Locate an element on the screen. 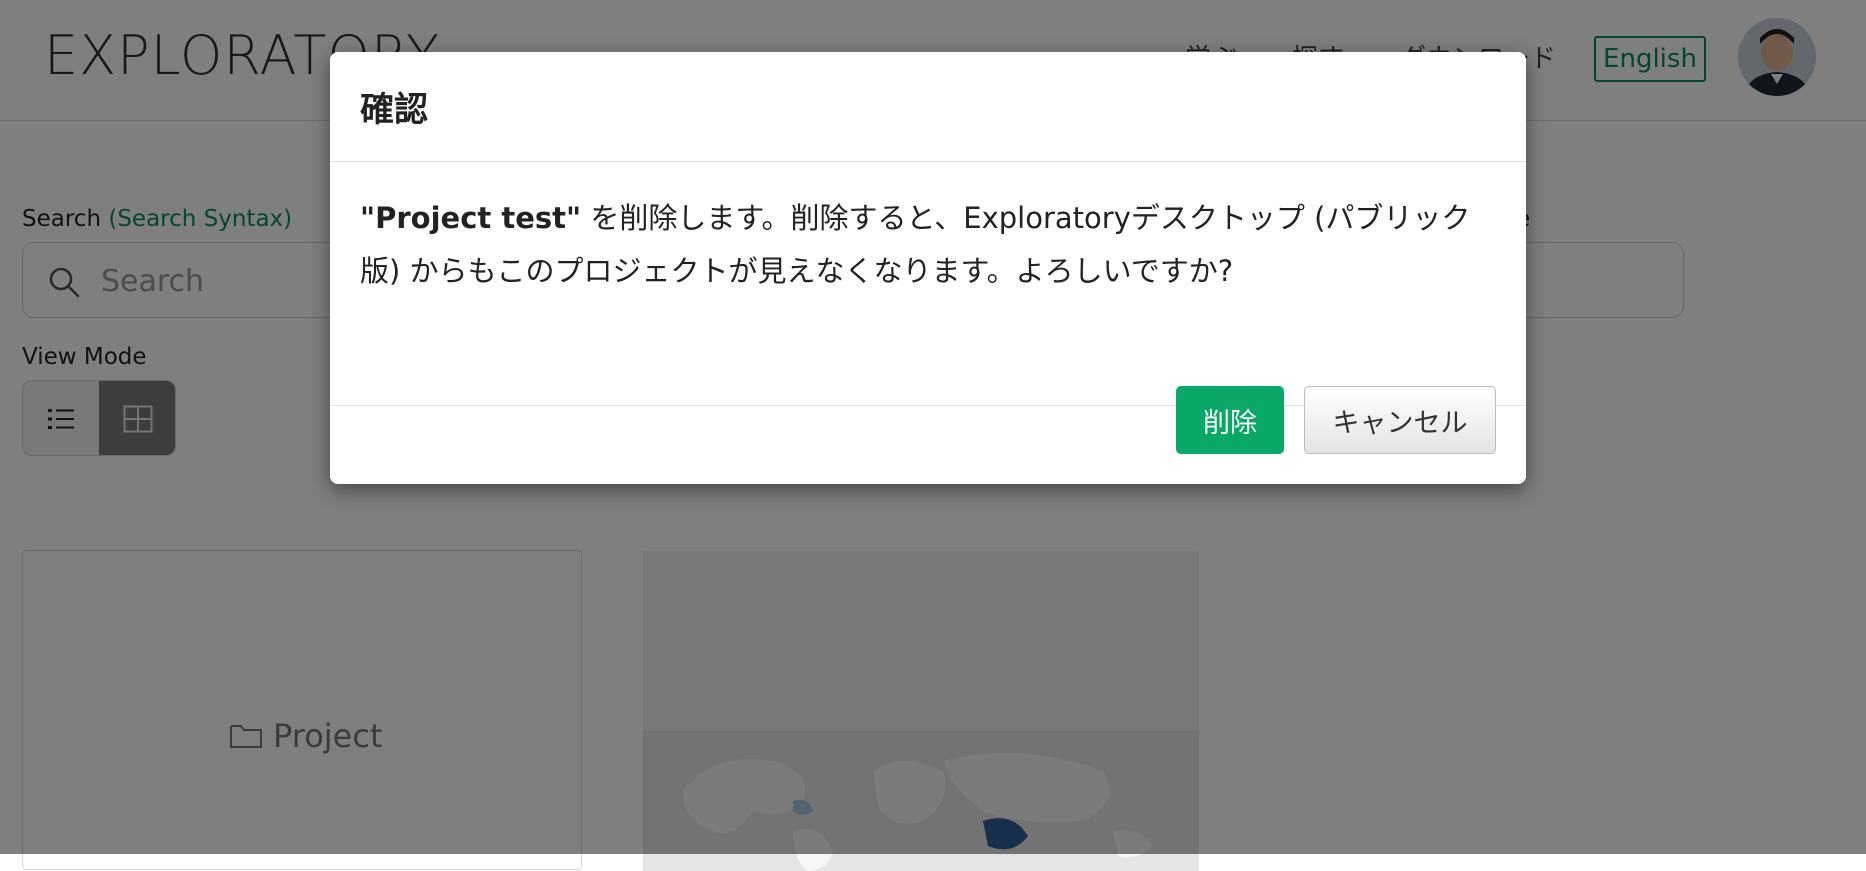 The height and width of the screenshot is (871, 1866). delete-button: 削除 is located at coordinates (1230, 420).